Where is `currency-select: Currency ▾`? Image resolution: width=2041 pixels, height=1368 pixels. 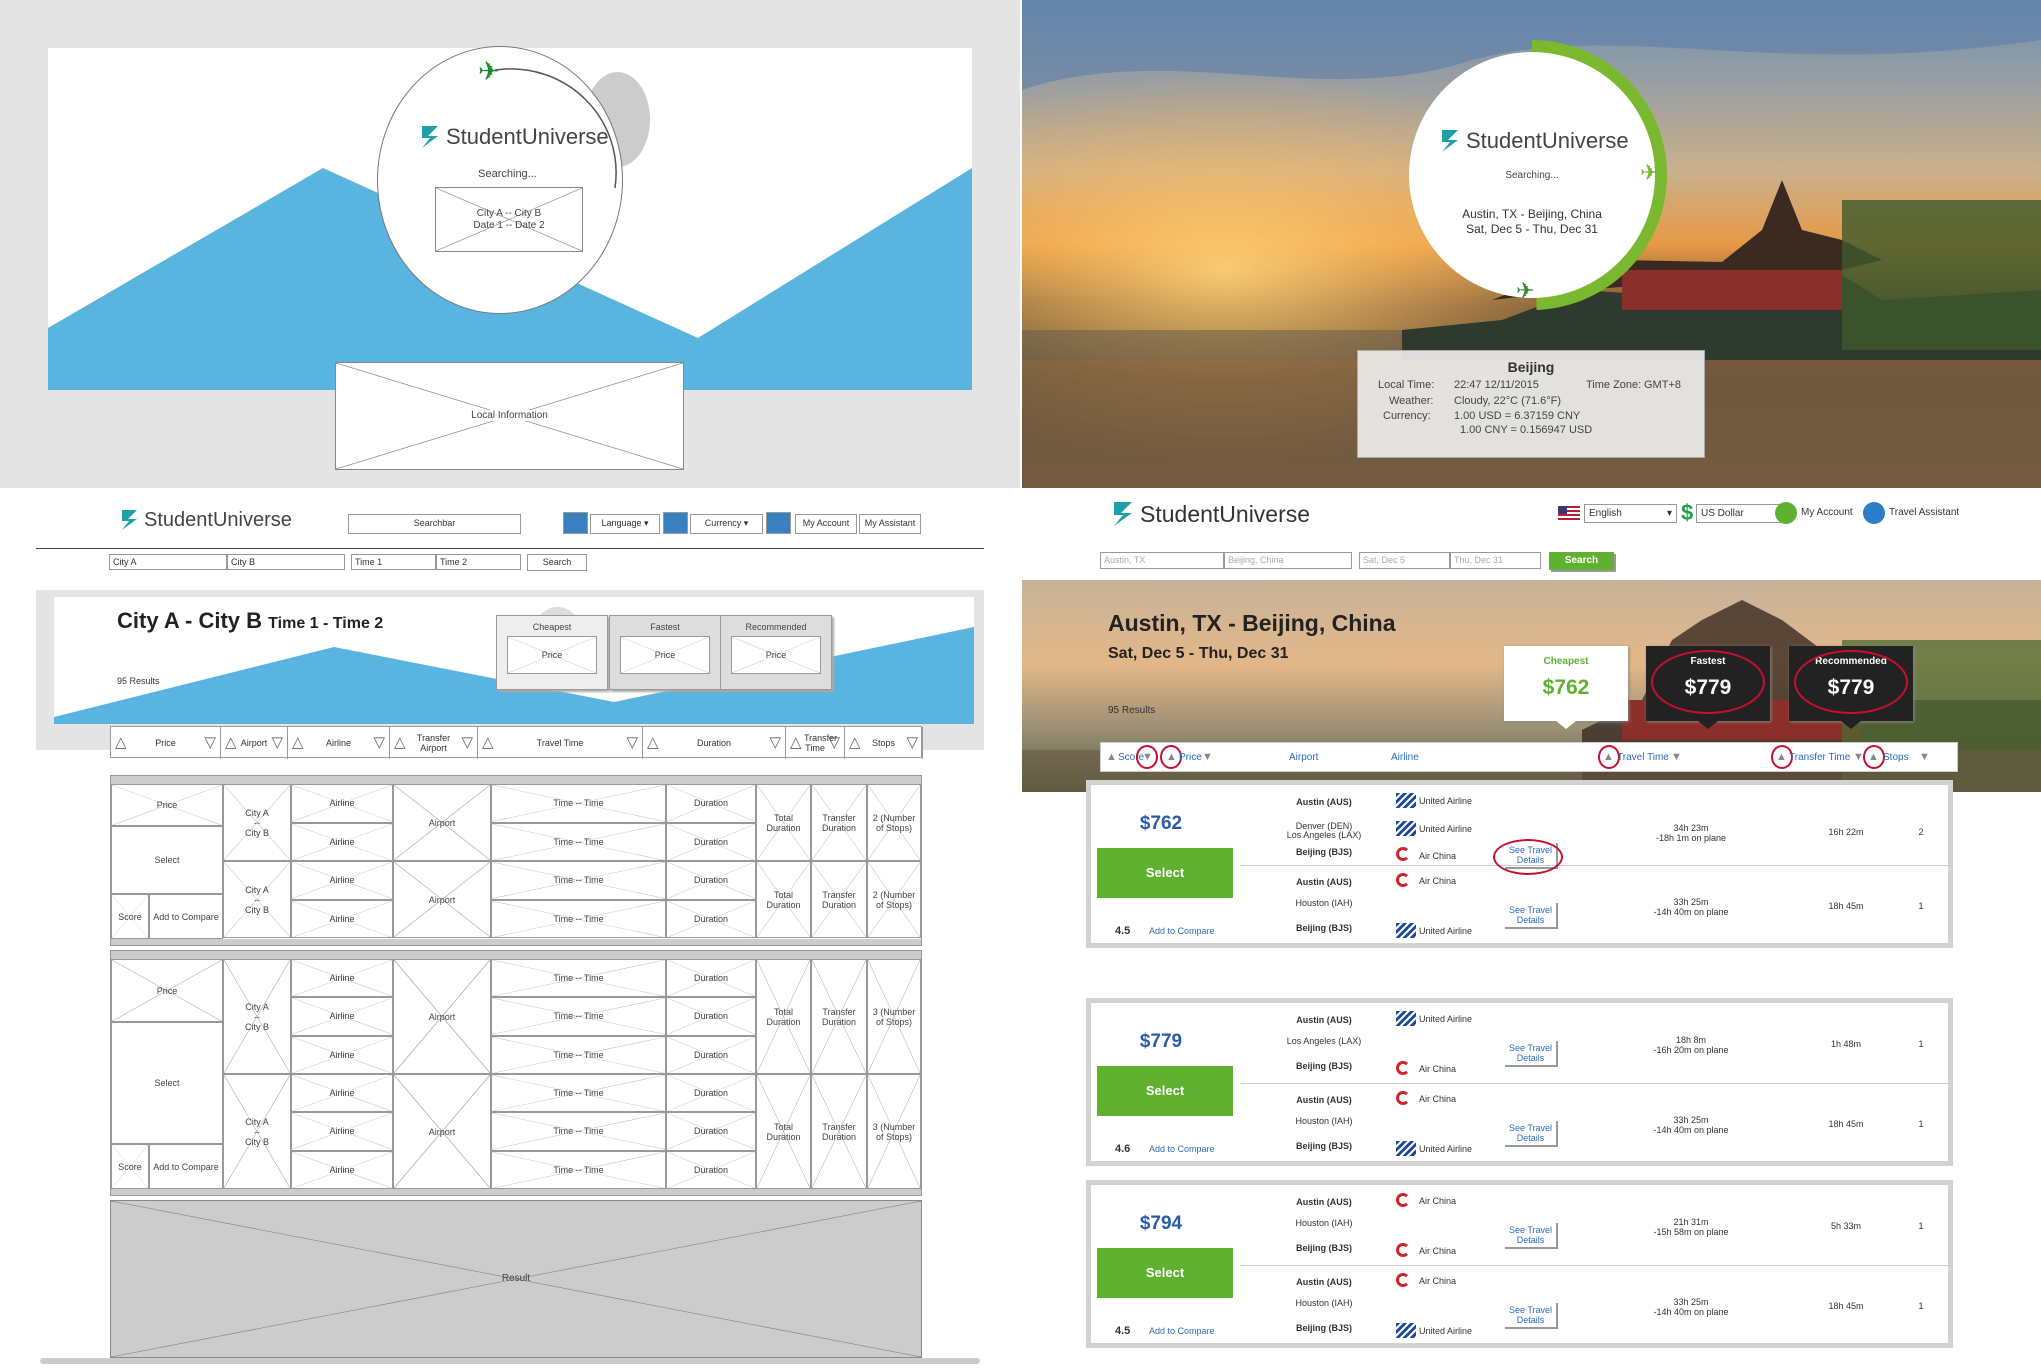 currency-select: Currency ▾ is located at coordinates (726, 524).